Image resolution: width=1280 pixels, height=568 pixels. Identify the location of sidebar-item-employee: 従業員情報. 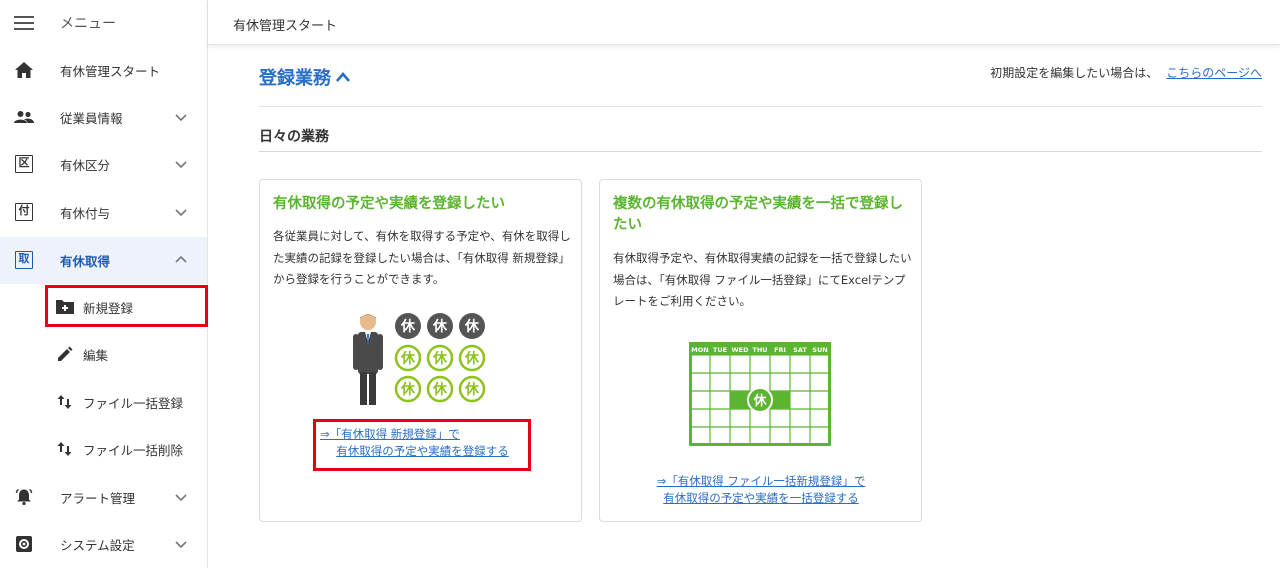
(103, 117).